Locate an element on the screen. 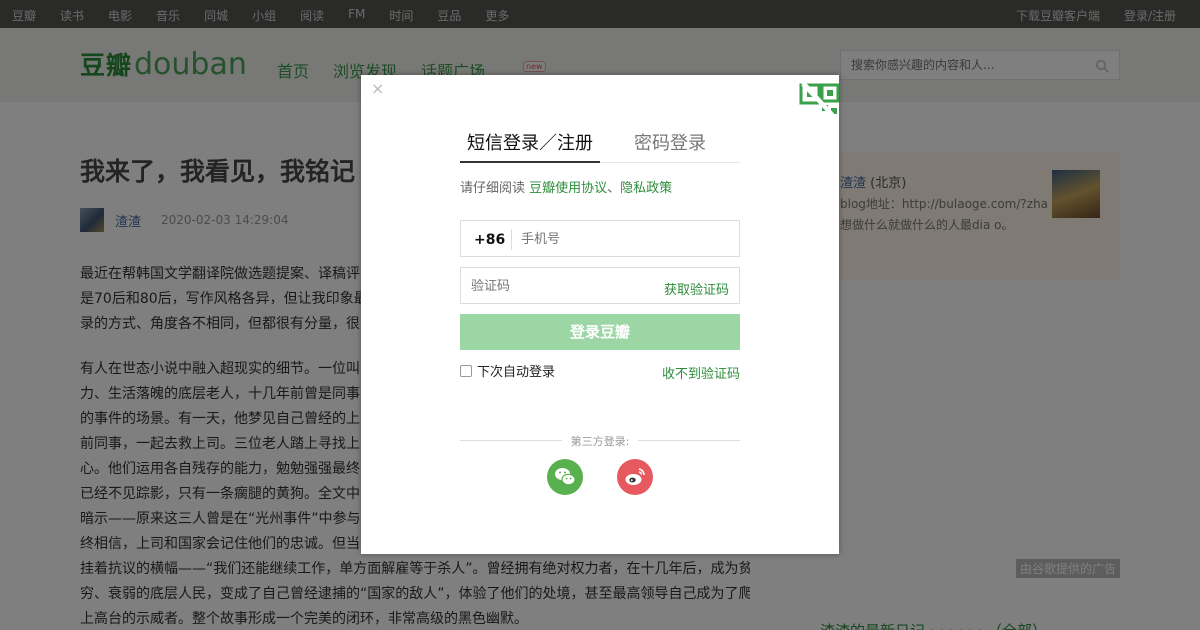 This screenshot has height=630, width=1200. phone-field: +86 is located at coordinates (600, 238).